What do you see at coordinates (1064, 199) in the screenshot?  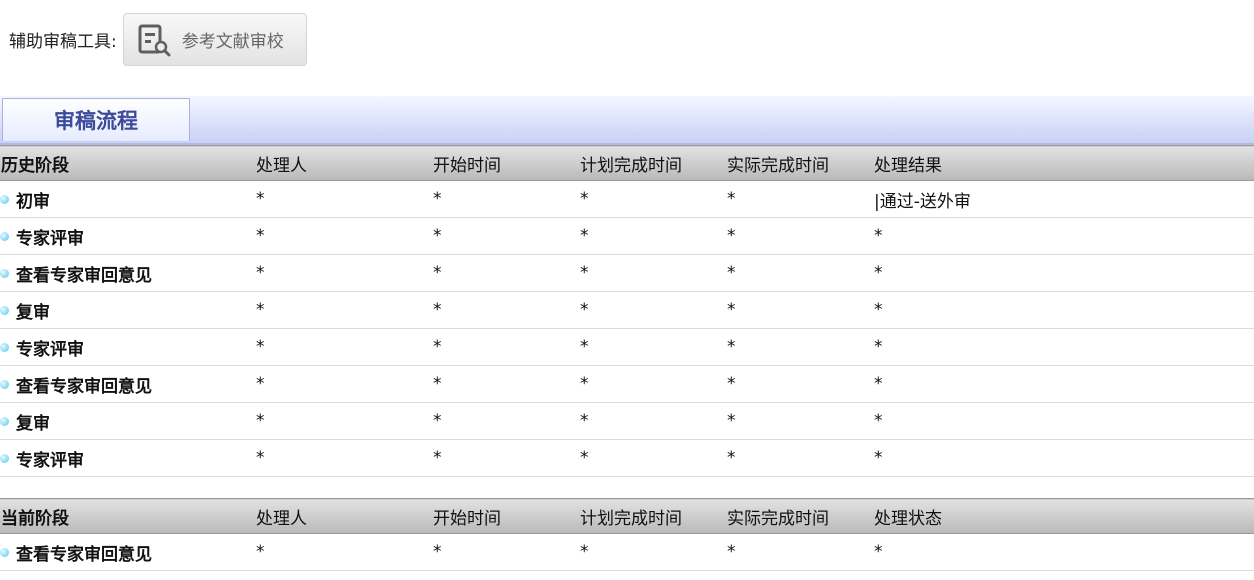 I see `result-cell: |通过-送外审` at bounding box center [1064, 199].